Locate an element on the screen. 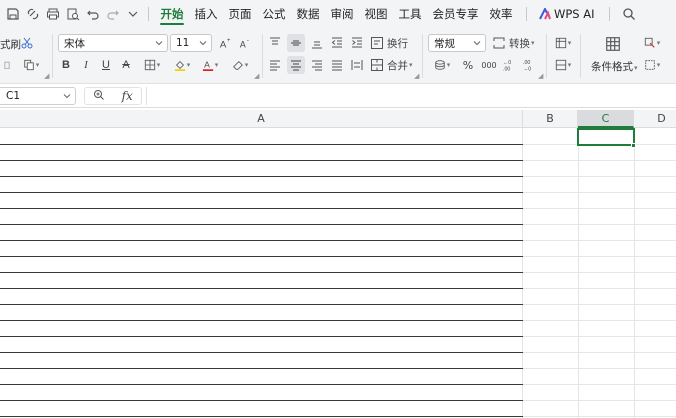  merge-cells-icon is located at coordinates (377, 65).